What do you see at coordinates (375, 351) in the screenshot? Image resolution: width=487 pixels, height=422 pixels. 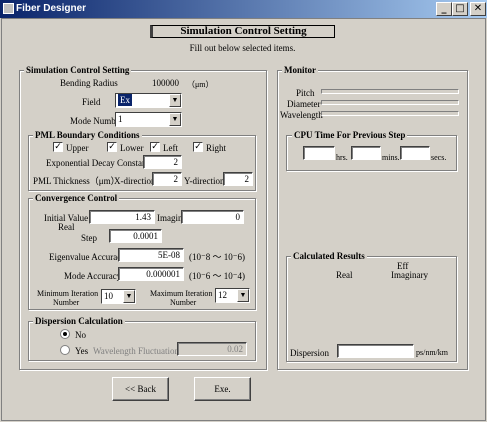 I see `dispersion-result-input` at bounding box center [375, 351].